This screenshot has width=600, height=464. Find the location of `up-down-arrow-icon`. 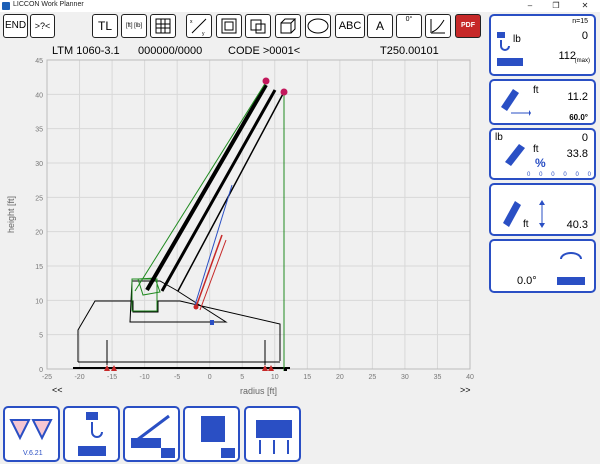

up-down-arrow-icon is located at coordinates (542, 214).